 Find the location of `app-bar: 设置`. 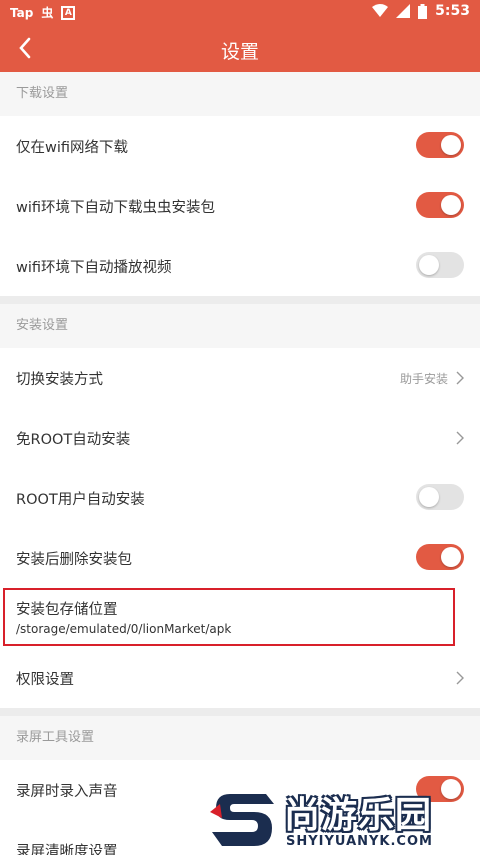

app-bar: 设置 is located at coordinates (240, 49).